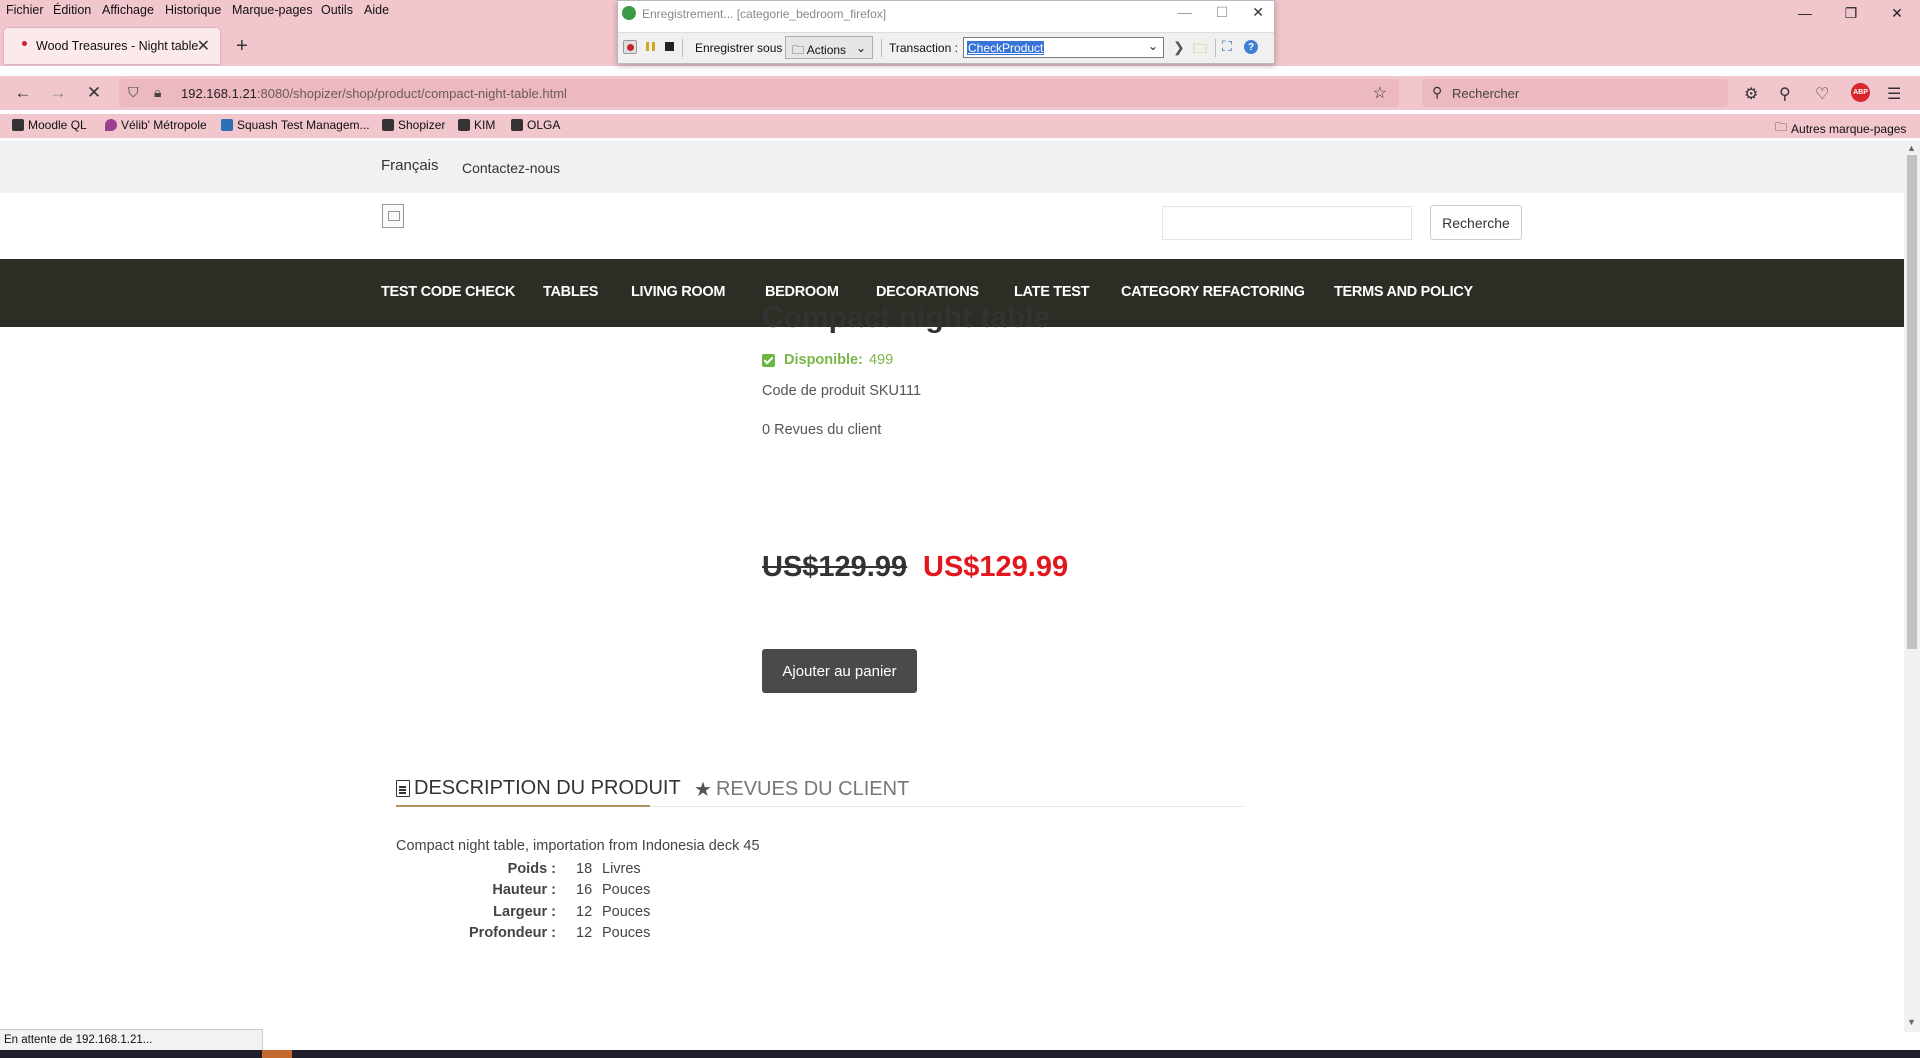 The width and height of the screenshot is (1920, 1058). I want to click on recorder-minimize-icon: —, so click(1185, 12).